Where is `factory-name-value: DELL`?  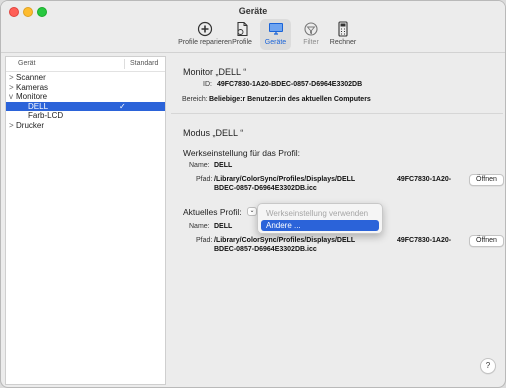
factory-name-value: DELL is located at coordinates (223, 165).